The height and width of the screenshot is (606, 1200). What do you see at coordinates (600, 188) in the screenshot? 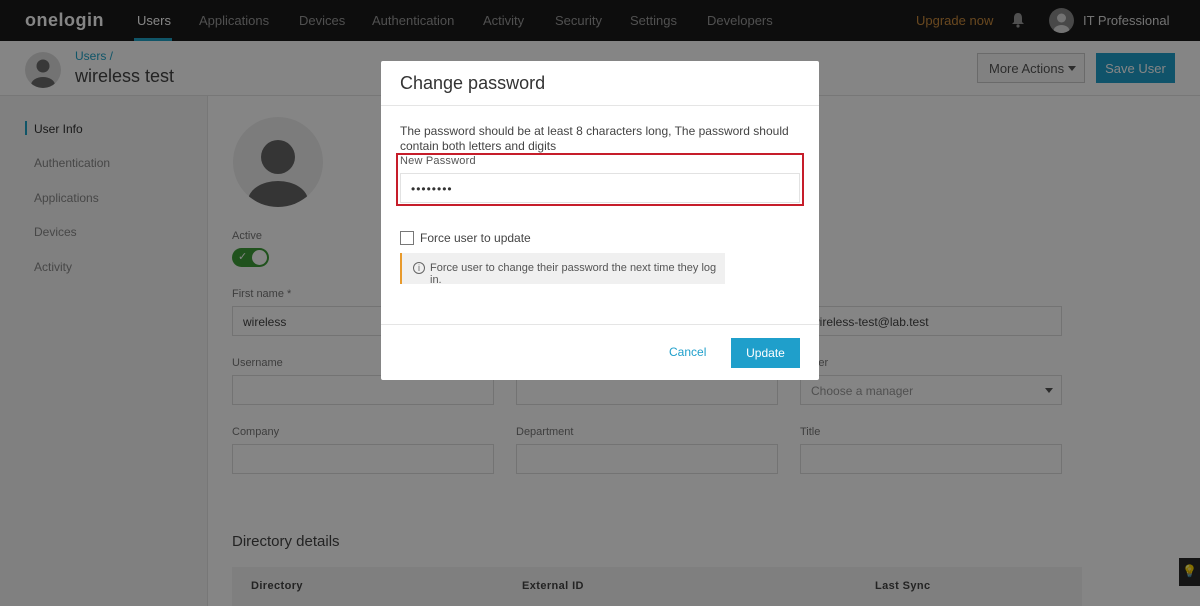
I see `new-password-input: ••••••••` at bounding box center [600, 188].